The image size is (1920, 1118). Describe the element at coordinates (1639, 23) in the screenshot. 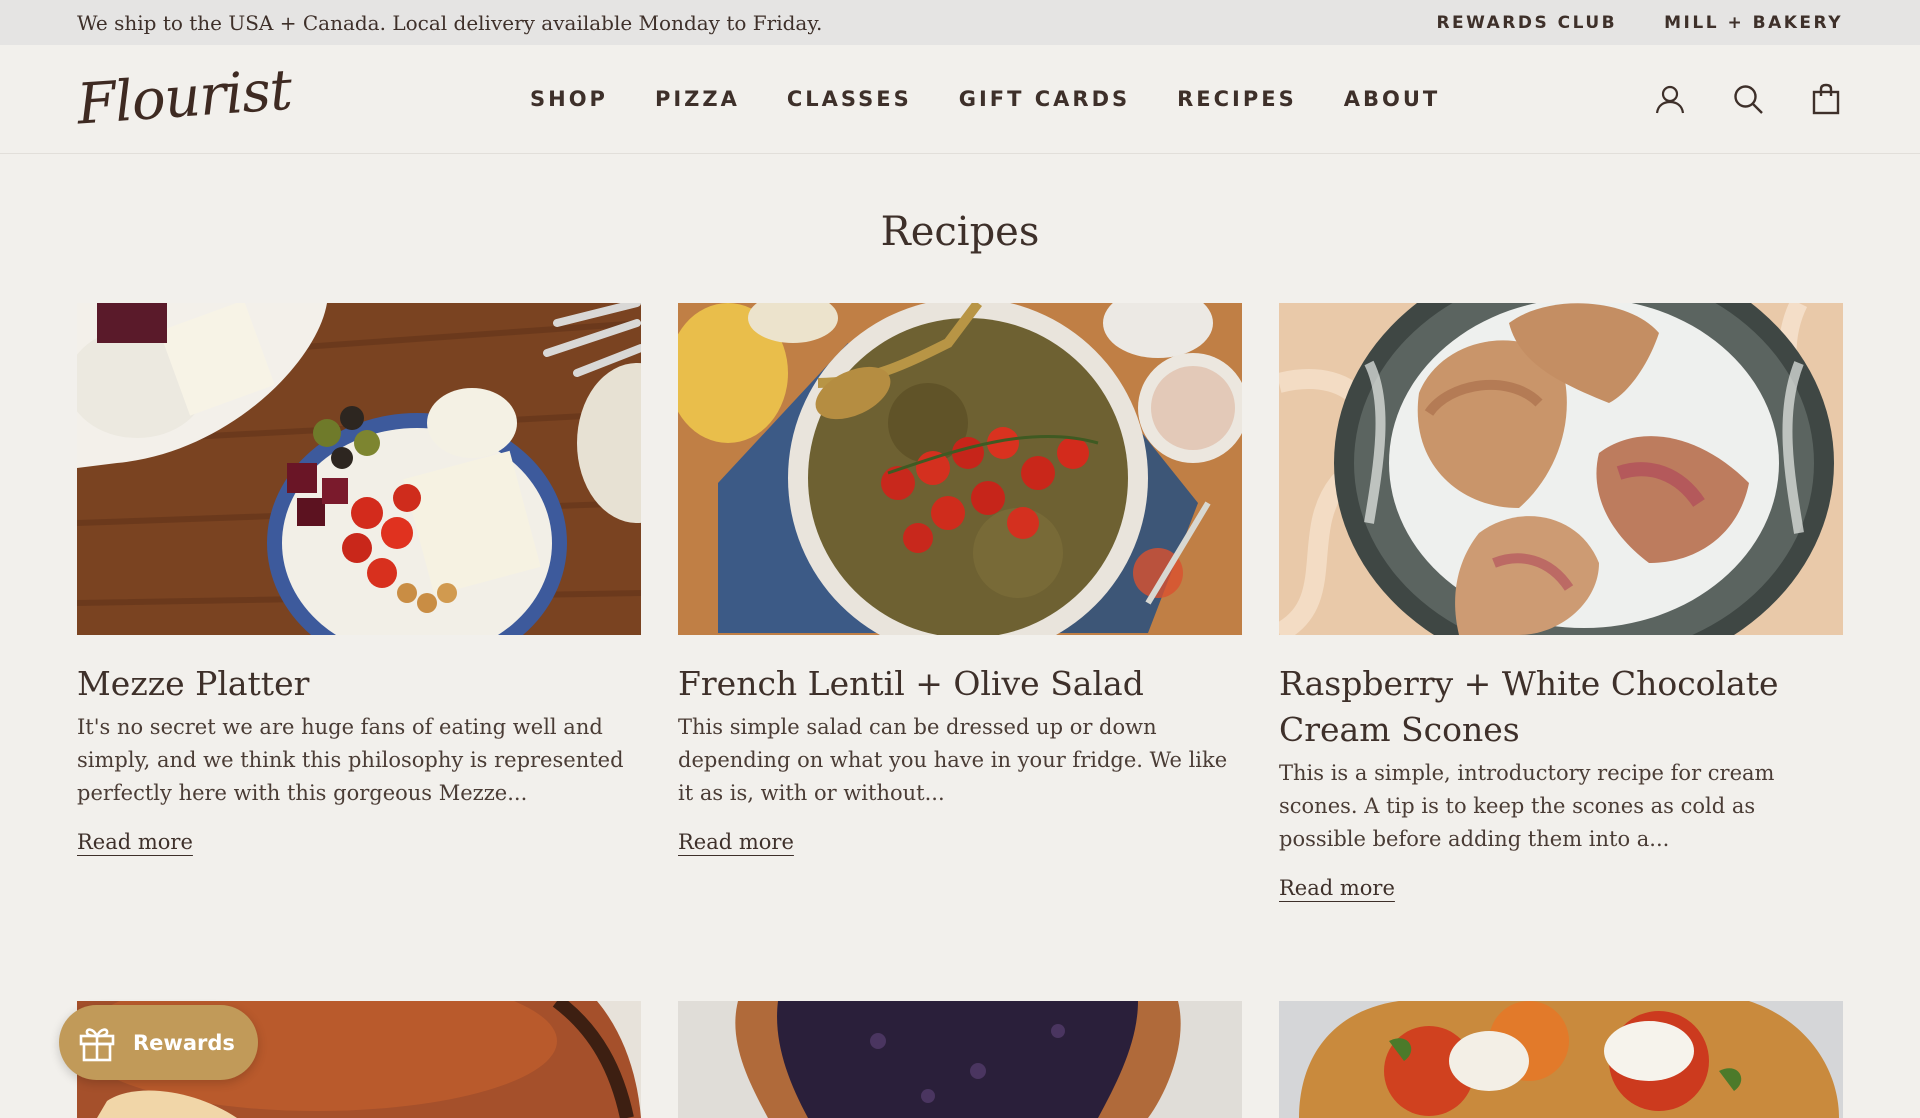

I see `utility-links: REWARDS CLUB MILL + BAKERY` at that location.